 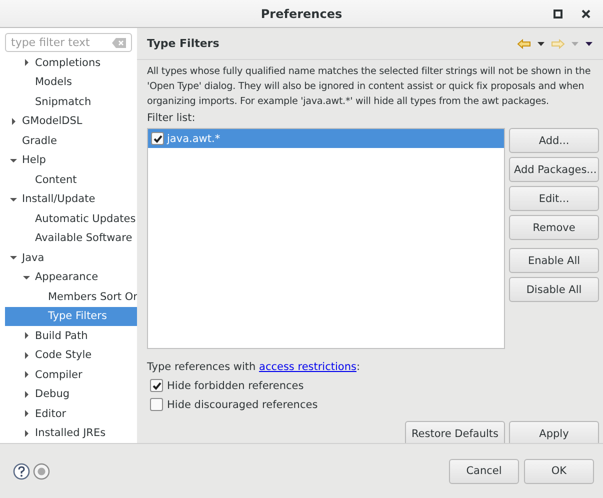 What do you see at coordinates (71, 433) in the screenshot?
I see `tree-item: Installed JREs` at bounding box center [71, 433].